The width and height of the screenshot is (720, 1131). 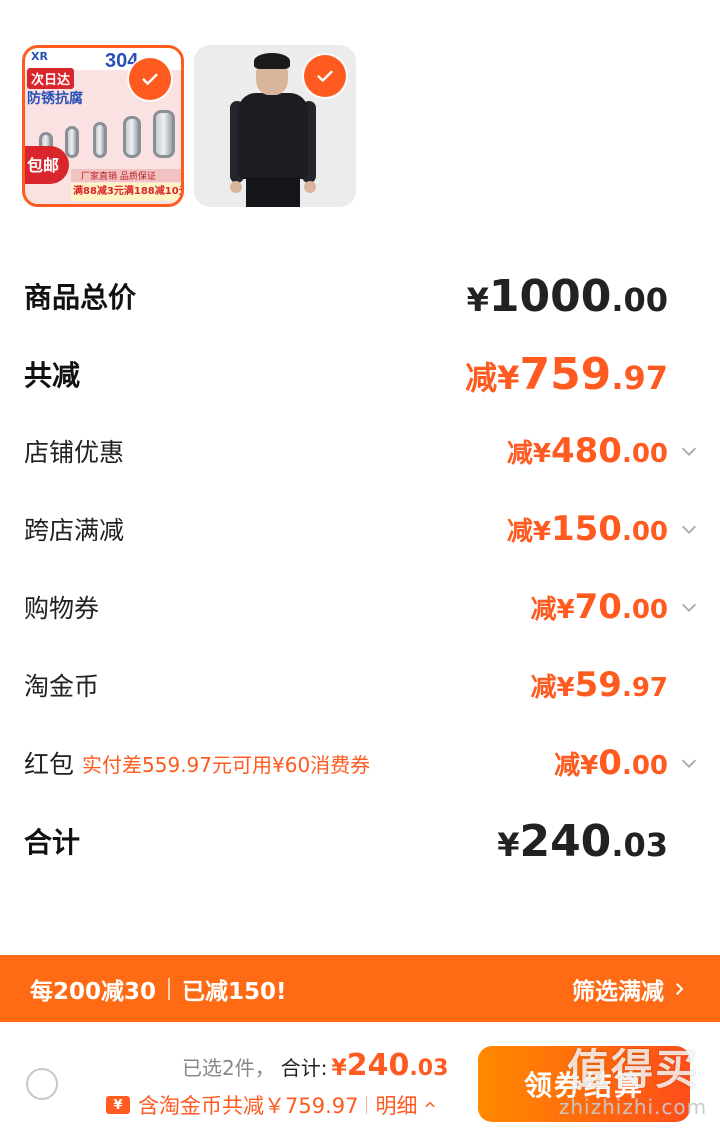 What do you see at coordinates (362, 529) in the screenshot?
I see `discount-row-cross-store: 跨店满减 减¥ 150.00` at bounding box center [362, 529].